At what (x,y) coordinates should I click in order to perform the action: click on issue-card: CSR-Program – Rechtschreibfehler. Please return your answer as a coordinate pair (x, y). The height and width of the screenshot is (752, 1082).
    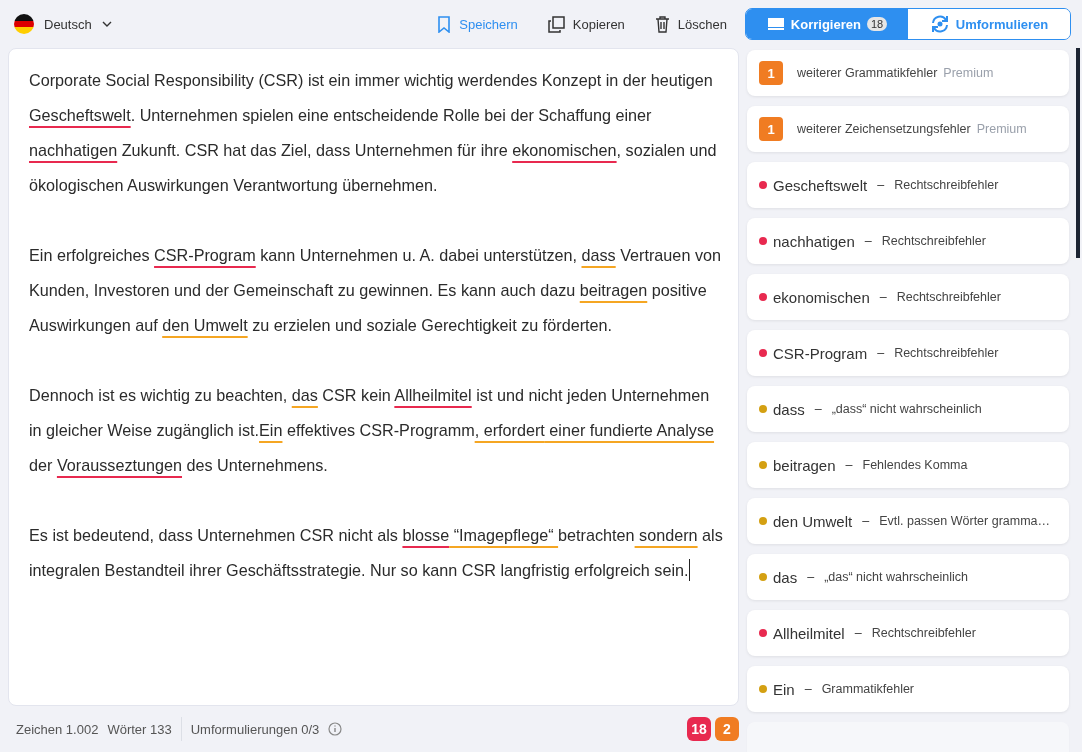
    Looking at the image, I should click on (908, 353).